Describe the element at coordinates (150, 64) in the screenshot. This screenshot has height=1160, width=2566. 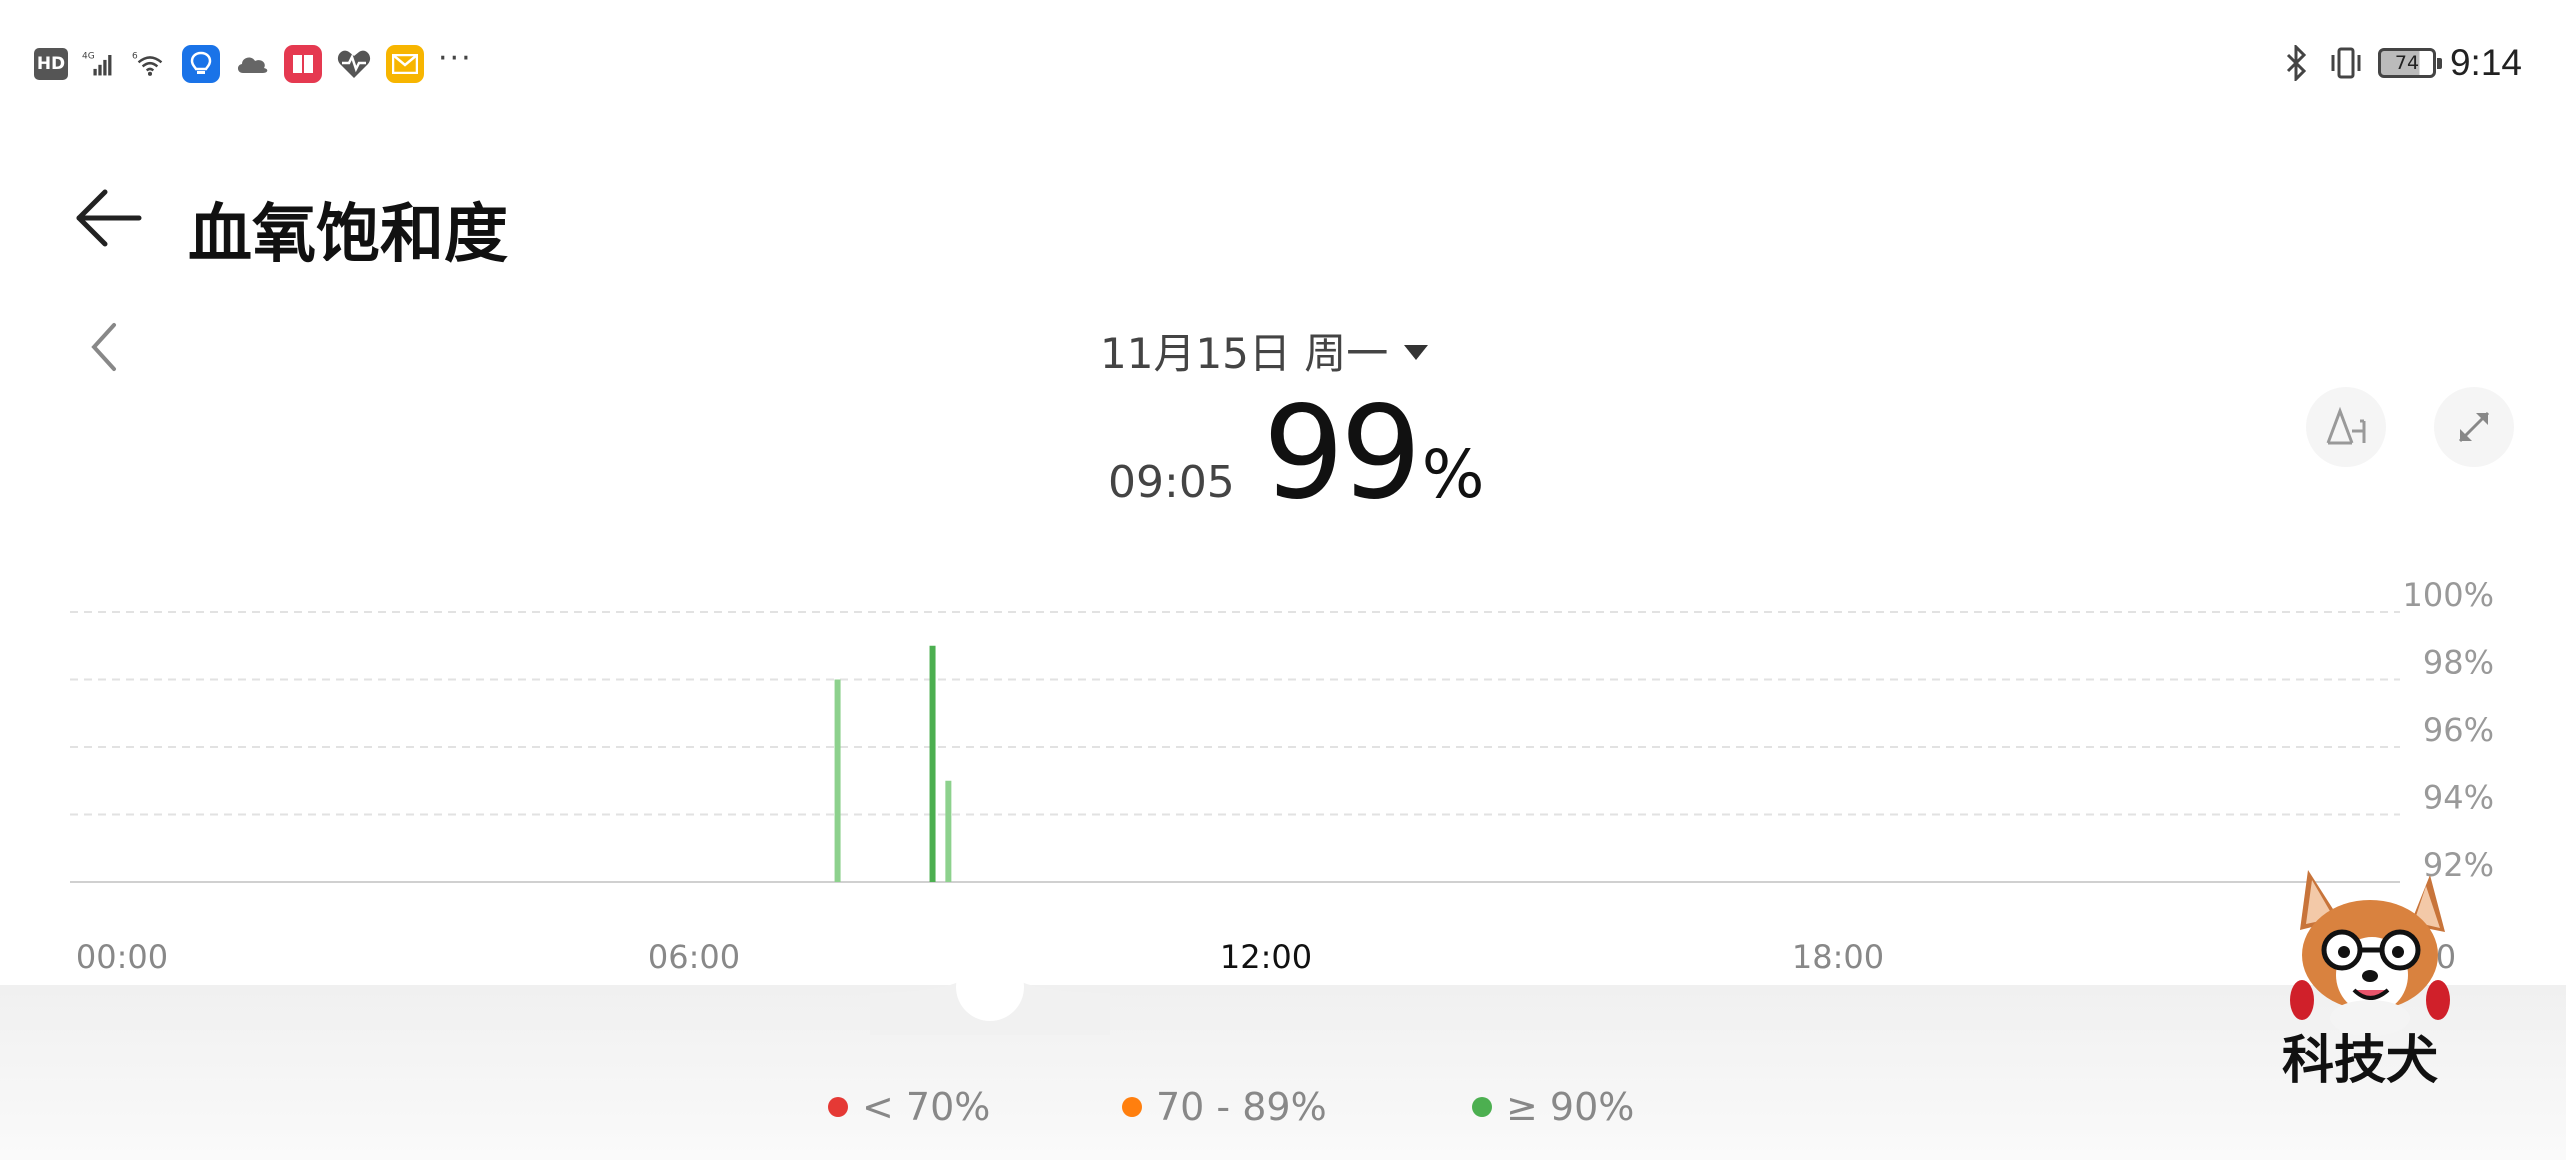
I see `wifi-icon: 6` at that location.